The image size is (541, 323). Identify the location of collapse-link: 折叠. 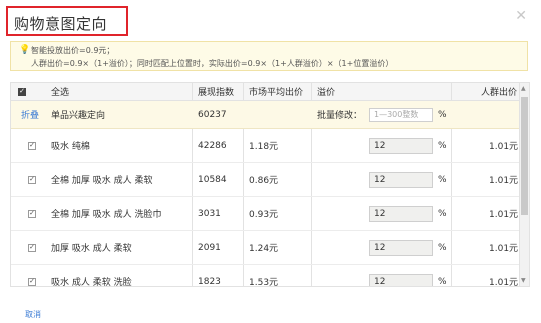
(30, 114).